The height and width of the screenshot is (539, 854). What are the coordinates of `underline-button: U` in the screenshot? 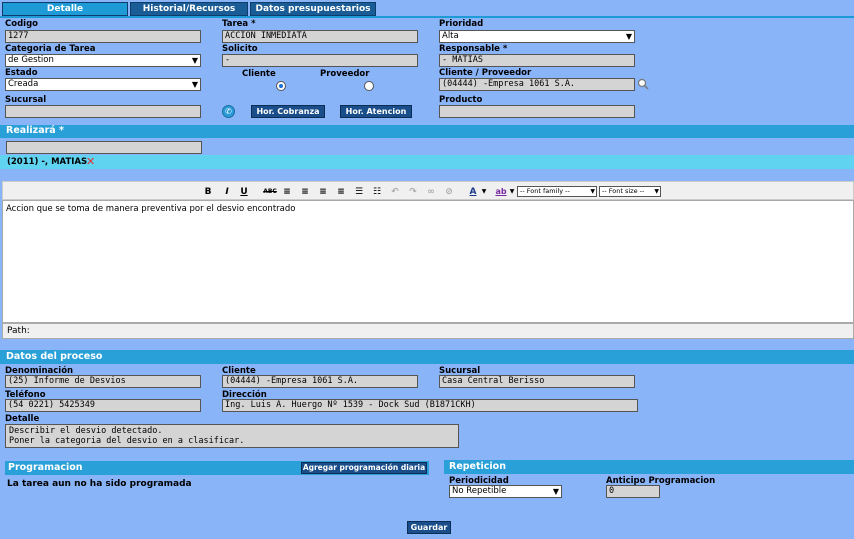 It's located at (244, 192).